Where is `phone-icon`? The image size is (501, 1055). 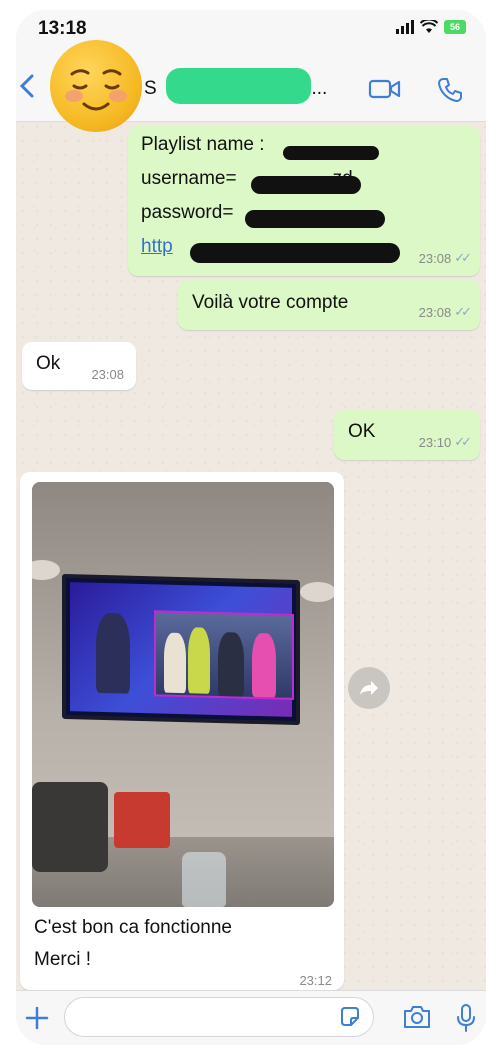
phone-icon is located at coordinates (450, 90).